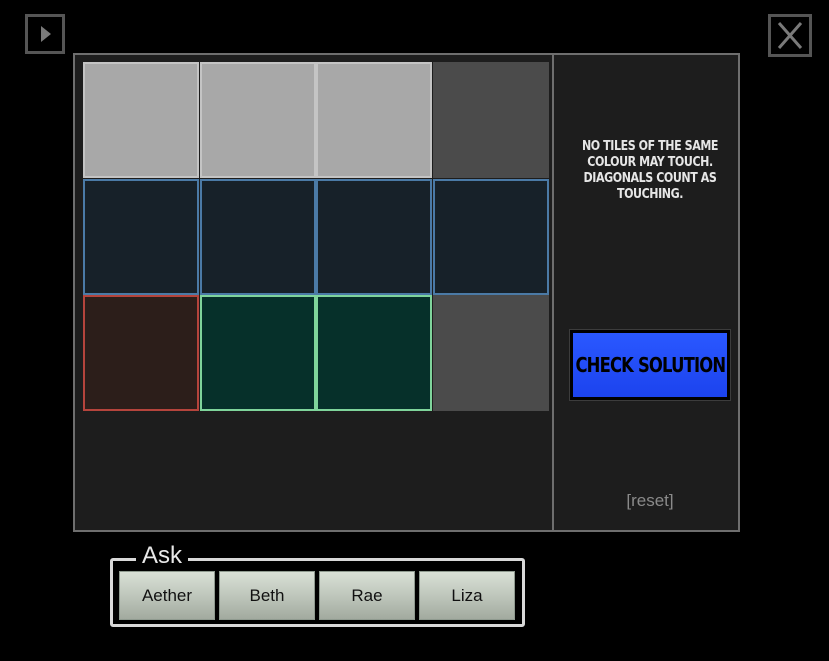  What do you see at coordinates (141, 120) in the screenshot?
I see `tile-r0-c0-light` at bounding box center [141, 120].